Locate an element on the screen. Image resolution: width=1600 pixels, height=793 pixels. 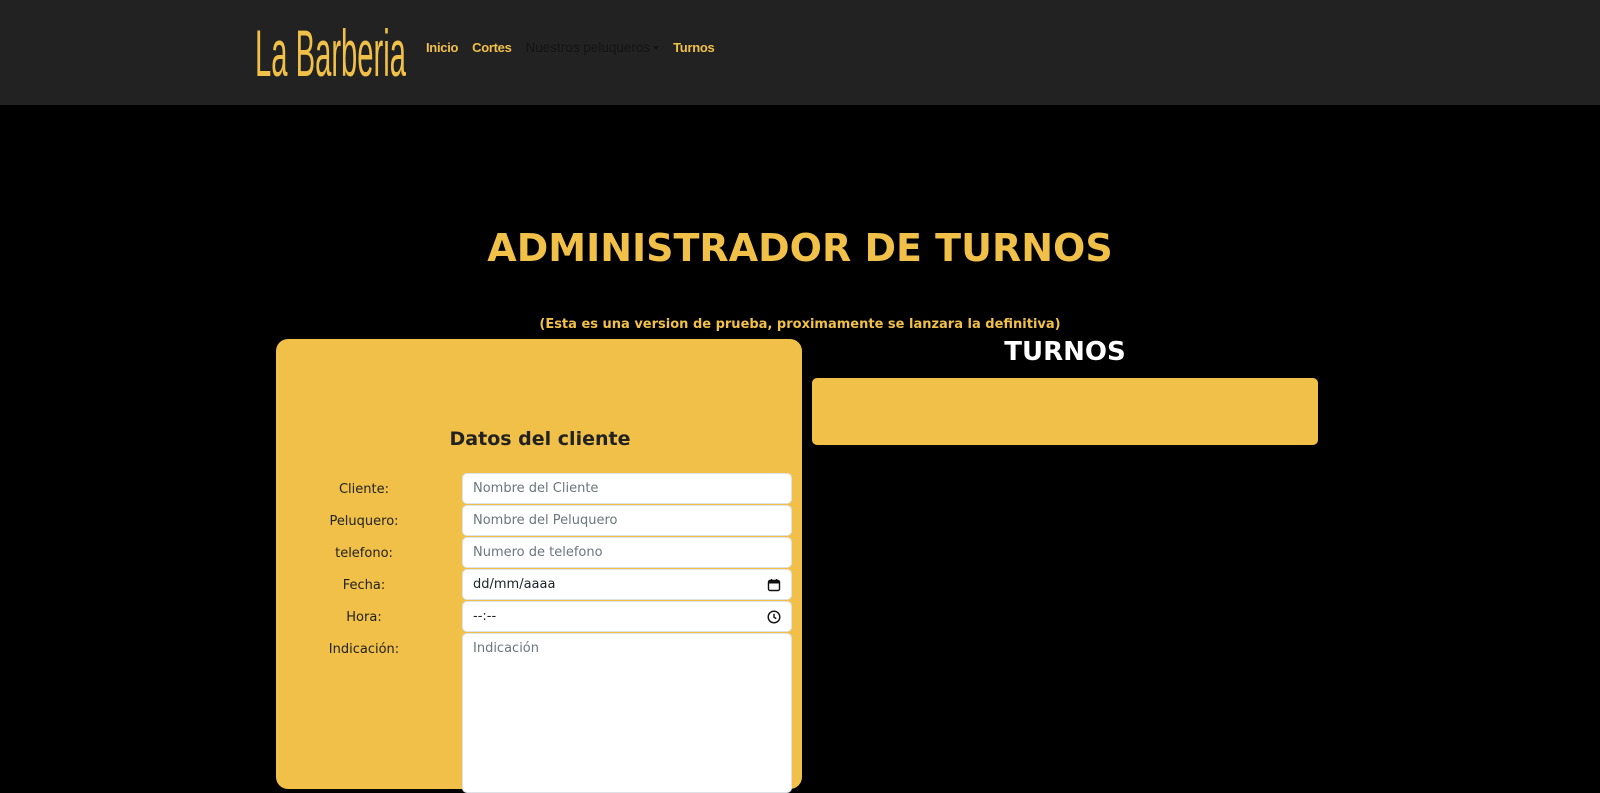
form-row-indicacion: Indicación is located at coordinates (539, 713).